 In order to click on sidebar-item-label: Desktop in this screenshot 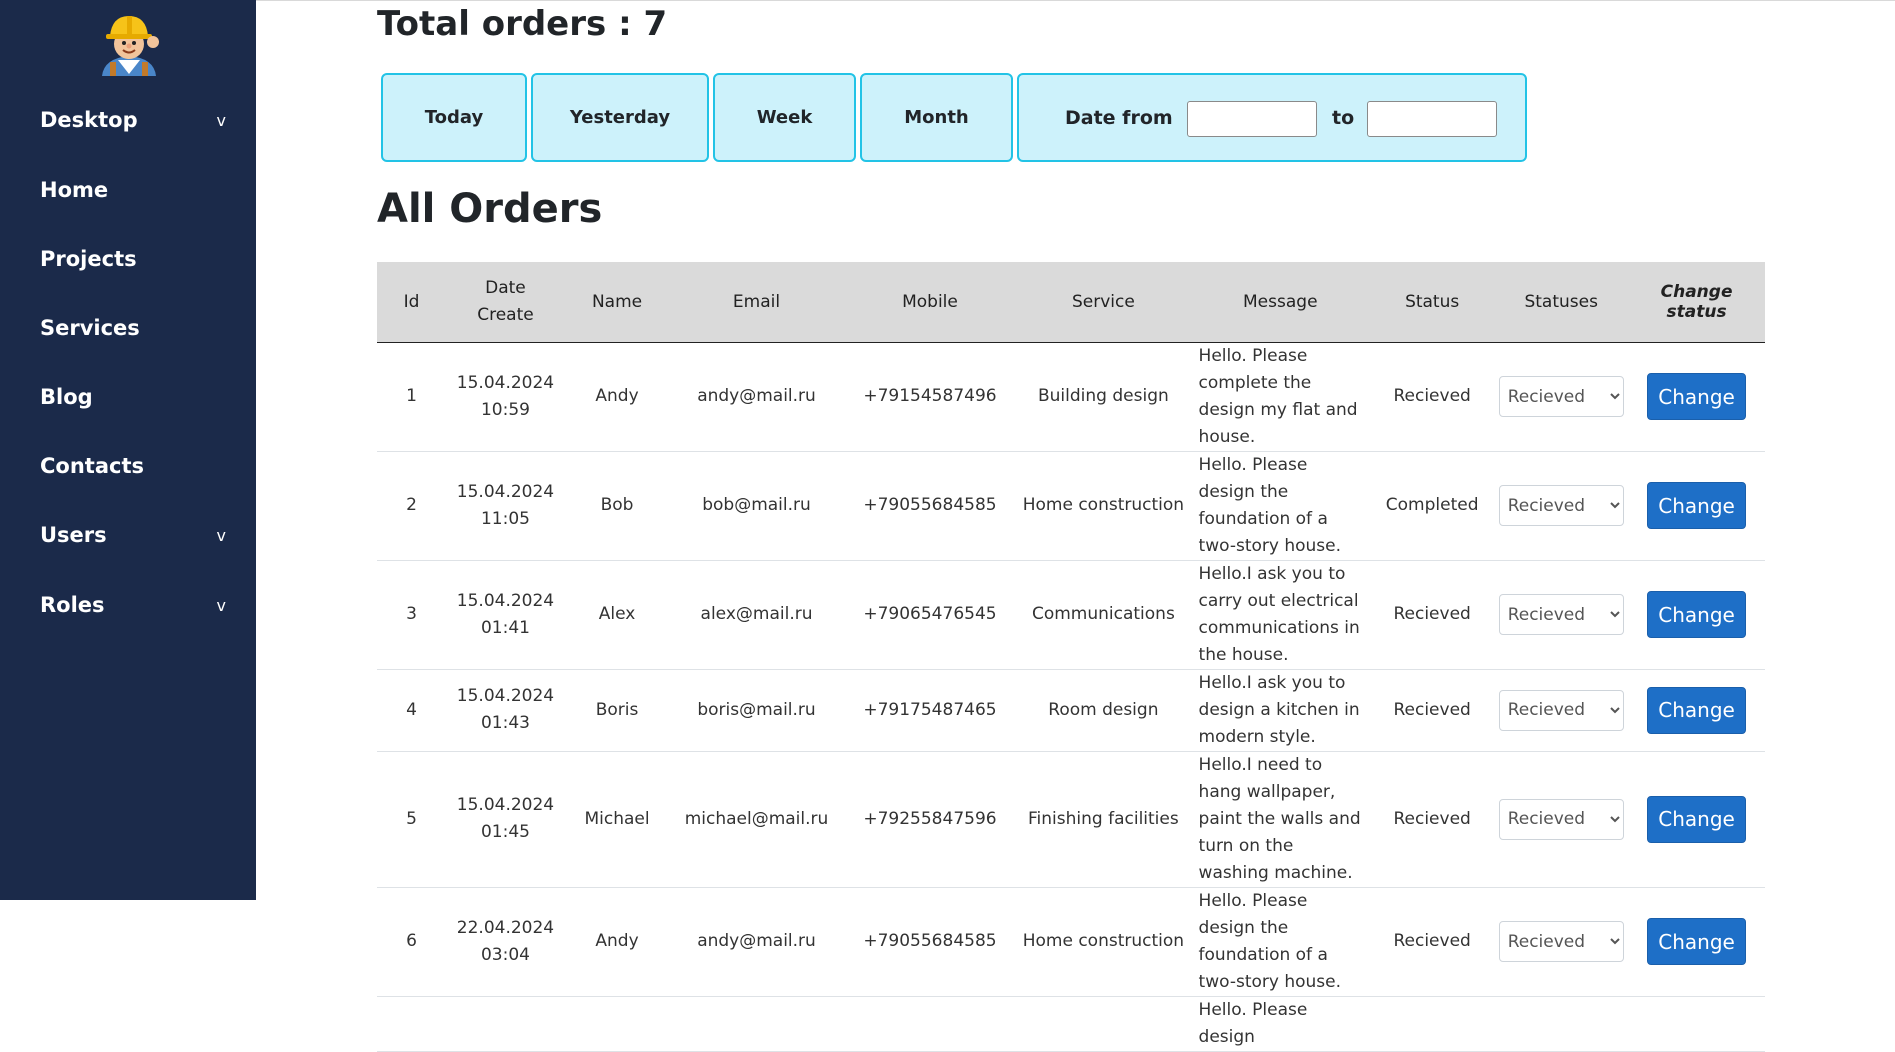, I will do `click(89, 120)`.